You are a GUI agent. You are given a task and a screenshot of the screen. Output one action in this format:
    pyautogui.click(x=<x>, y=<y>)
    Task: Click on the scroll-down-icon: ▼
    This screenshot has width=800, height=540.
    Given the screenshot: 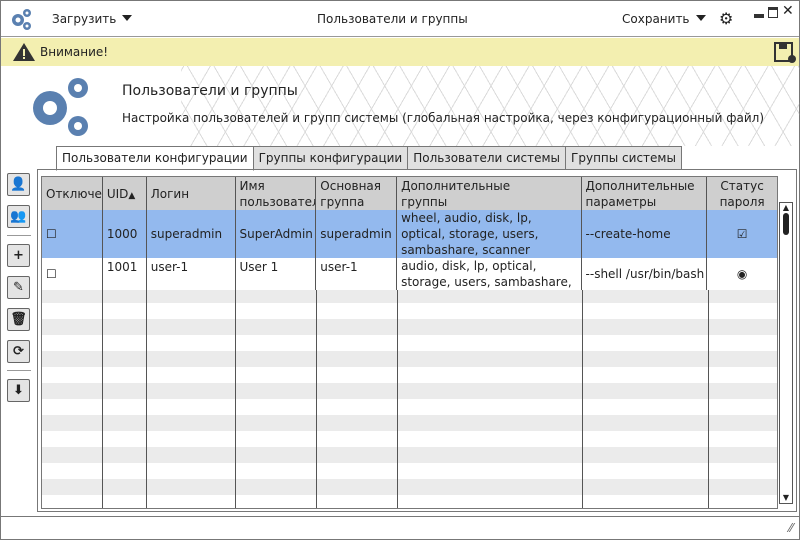 What is the action you would take?
    pyautogui.click(x=786, y=497)
    